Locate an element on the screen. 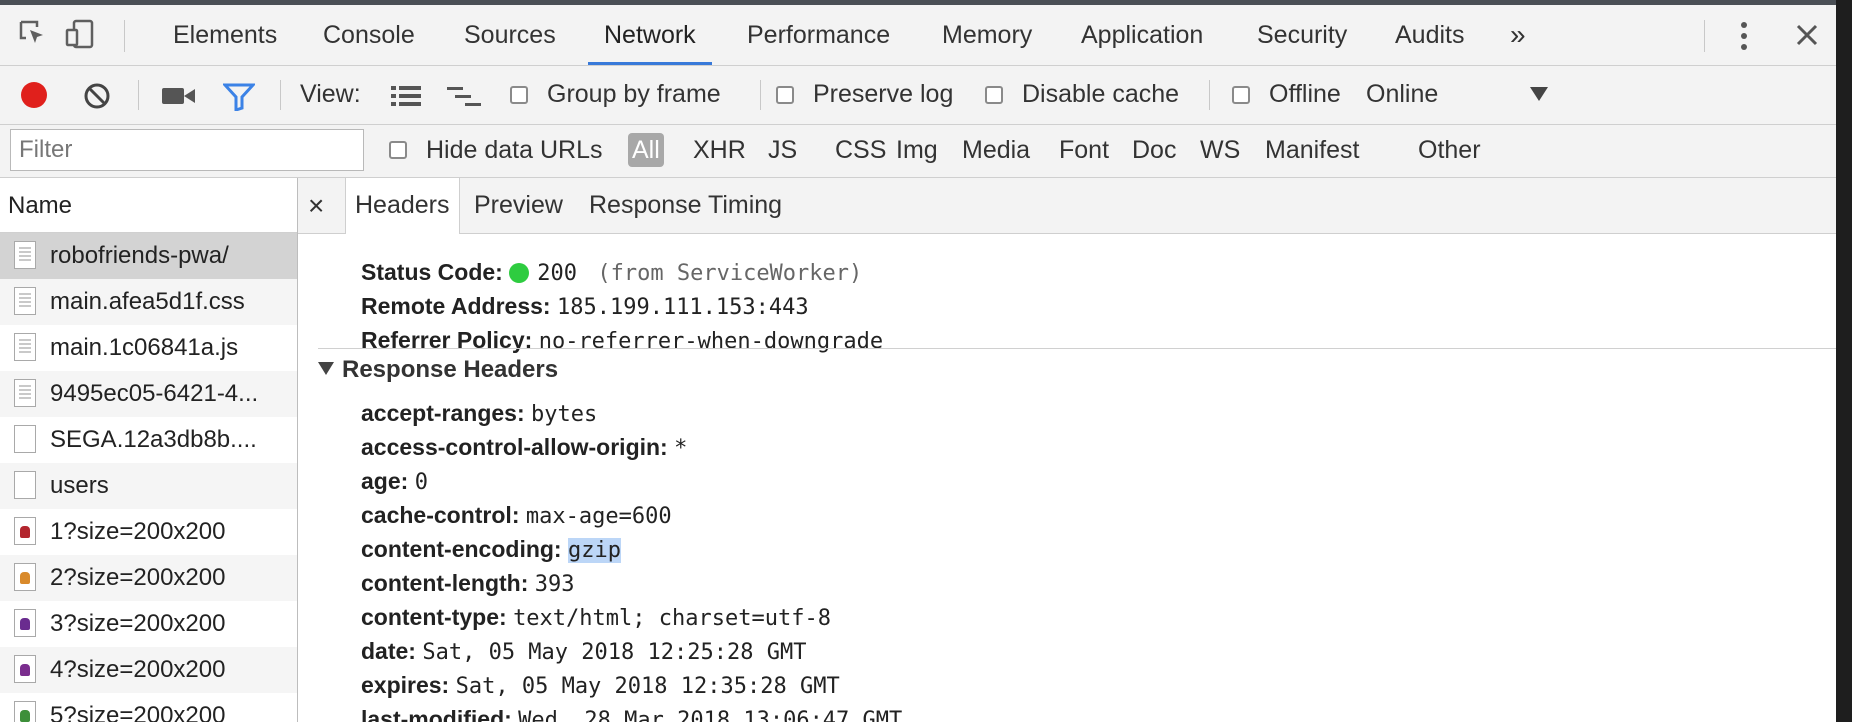 Image resolution: width=1852 pixels, height=722 pixels. filter-icon is located at coordinates (239, 99).